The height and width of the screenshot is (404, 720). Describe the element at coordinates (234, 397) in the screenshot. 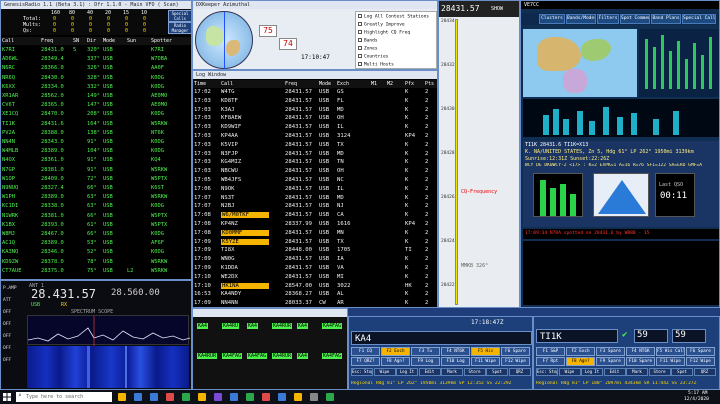

I see `map-icon` at that location.